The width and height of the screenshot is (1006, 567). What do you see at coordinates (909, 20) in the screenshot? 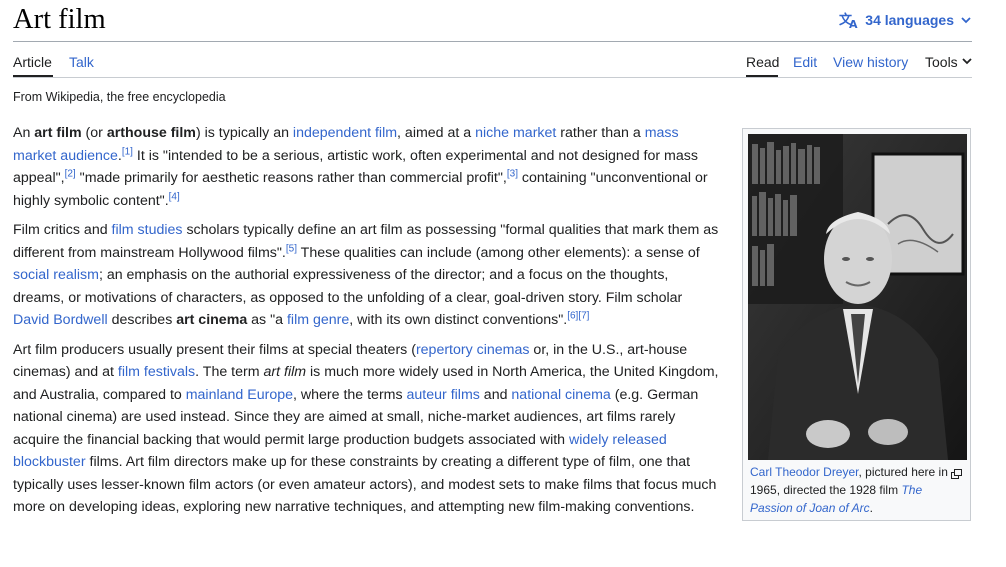
I see `languages-label: 34 languages` at bounding box center [909, 20].